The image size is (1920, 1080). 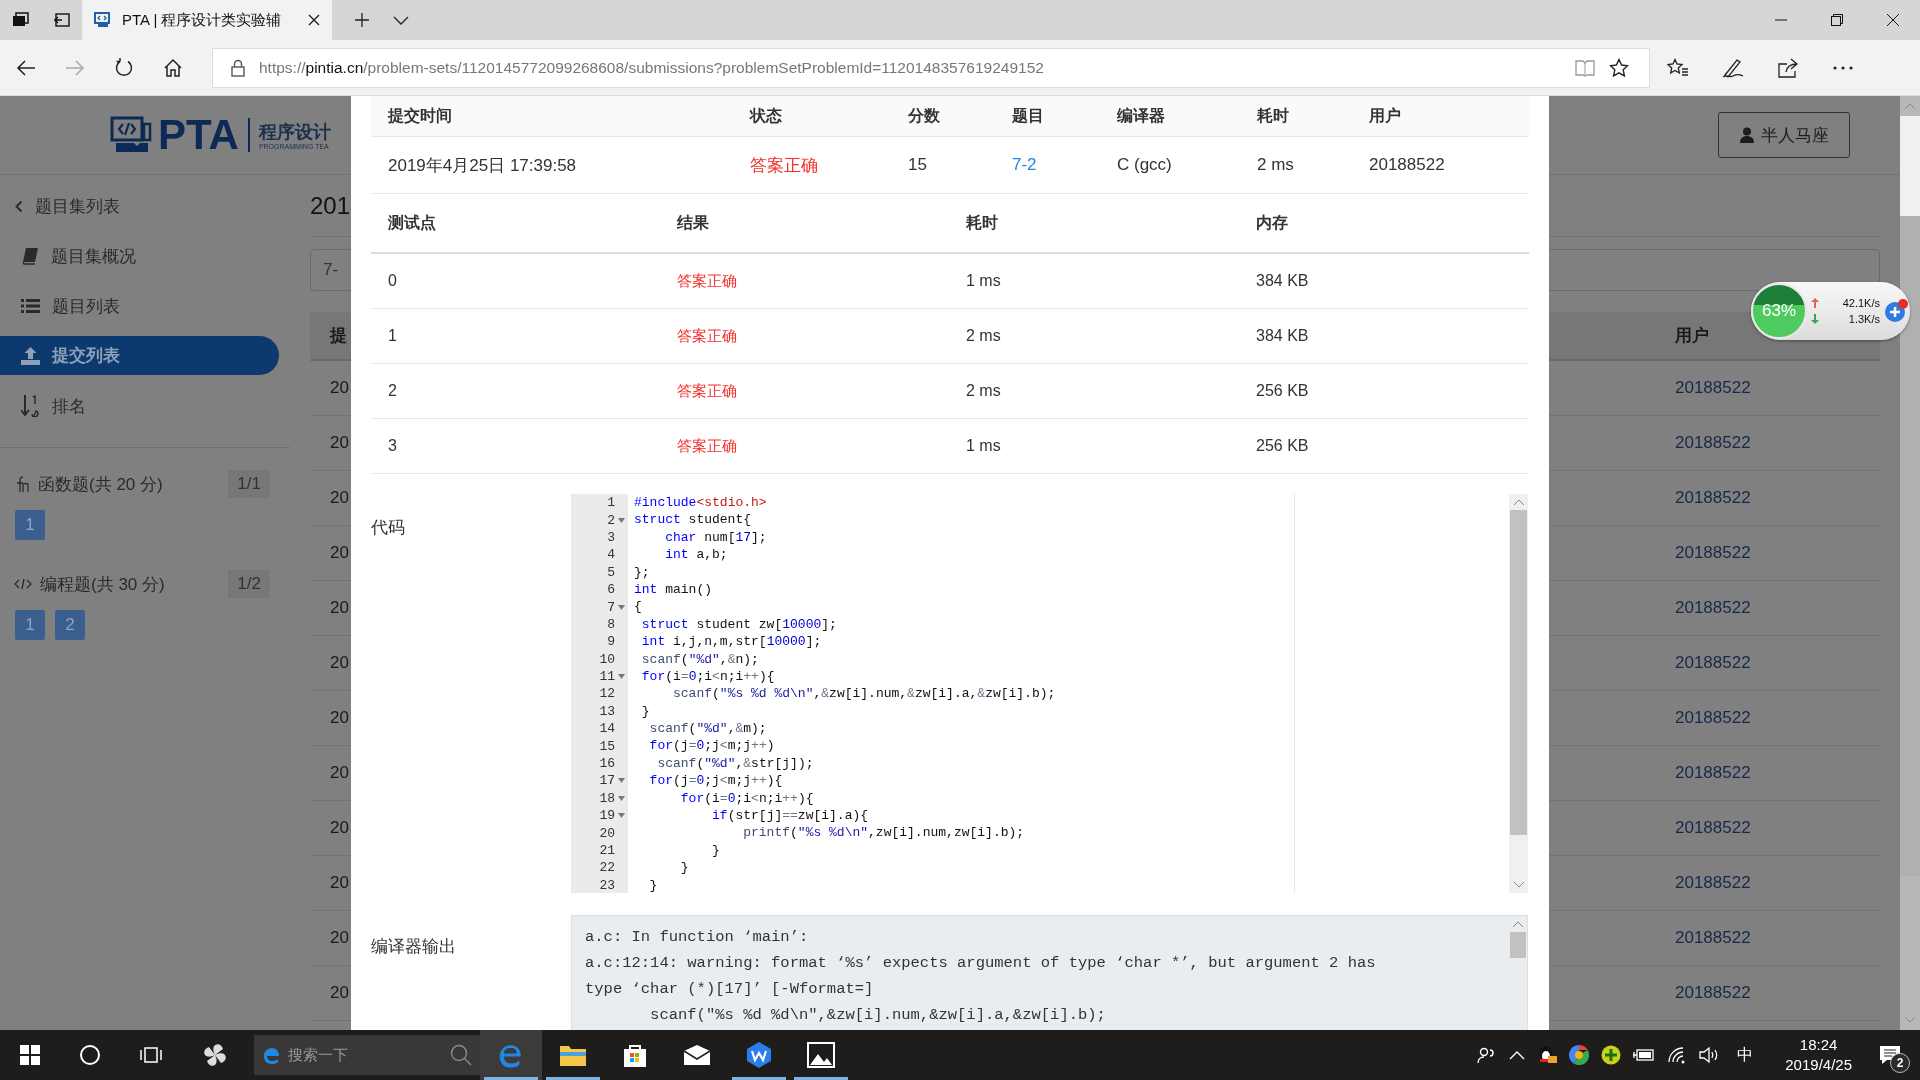 What do you see at coordinates (1619, 67) in the screenshot?
I see `star-icon` at bounding box center [1619, 67].